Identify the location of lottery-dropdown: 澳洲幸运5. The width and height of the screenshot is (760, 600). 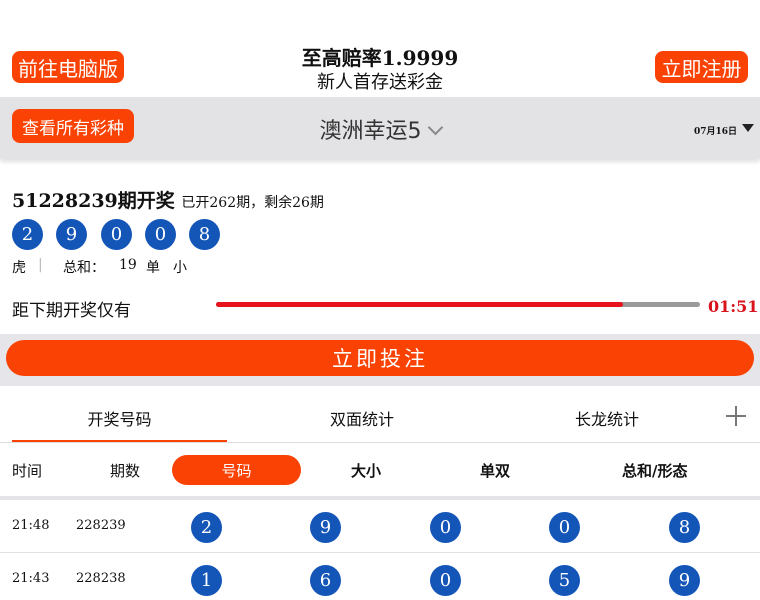
(380, 129).